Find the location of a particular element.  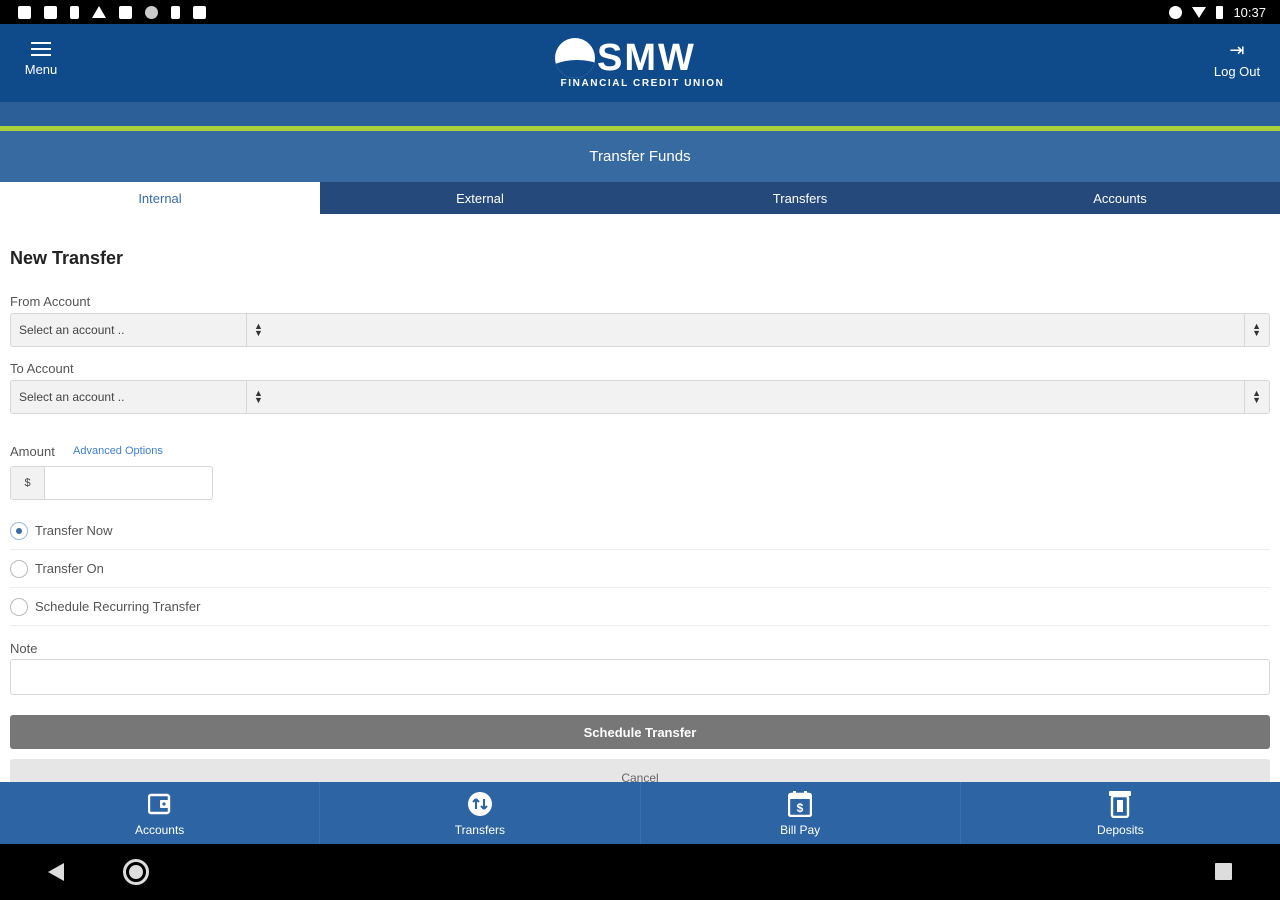

gallery-icon is located at coordinates (50, 12).